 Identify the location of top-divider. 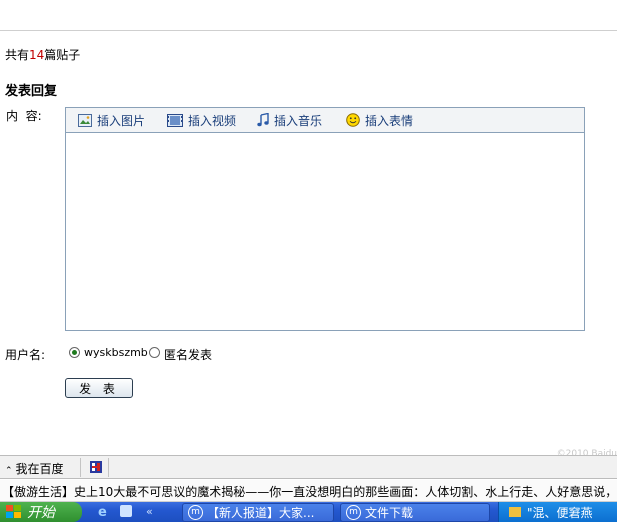
(308, 30).